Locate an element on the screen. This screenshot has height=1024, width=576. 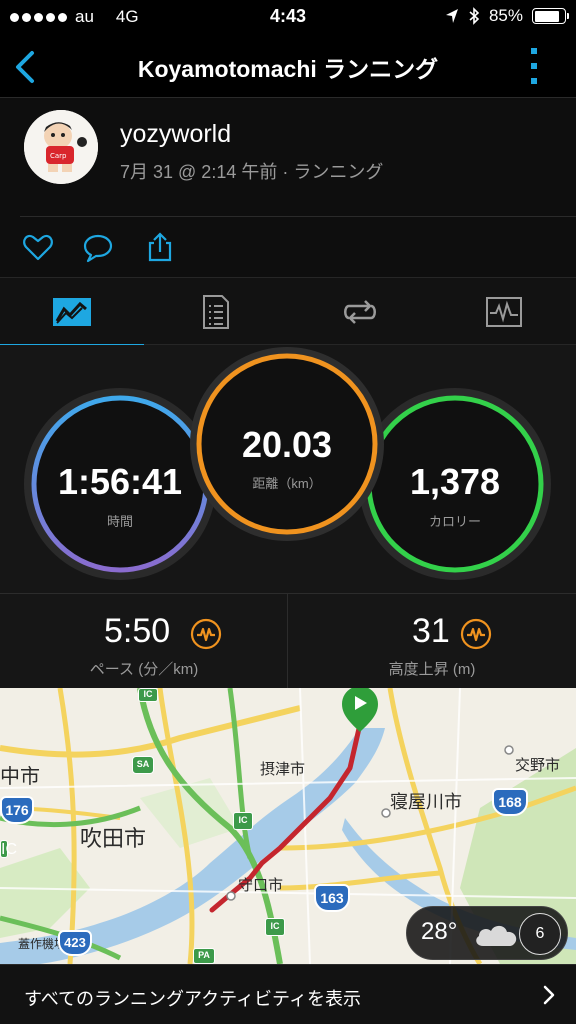
highway-marker: SA is located at coordinates (143, 765).